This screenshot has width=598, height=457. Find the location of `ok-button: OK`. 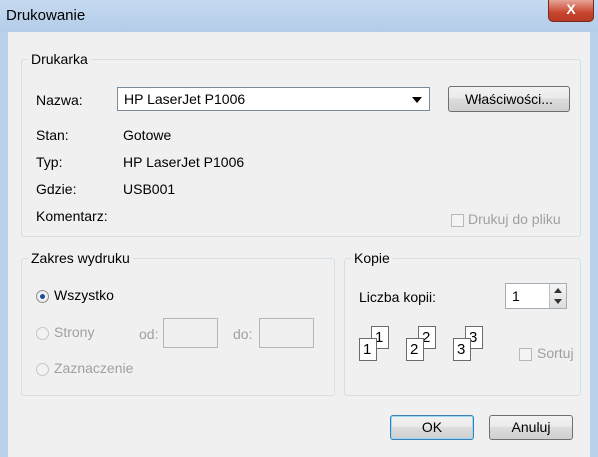

ok-button: OK is located at coordinates (432, 427).